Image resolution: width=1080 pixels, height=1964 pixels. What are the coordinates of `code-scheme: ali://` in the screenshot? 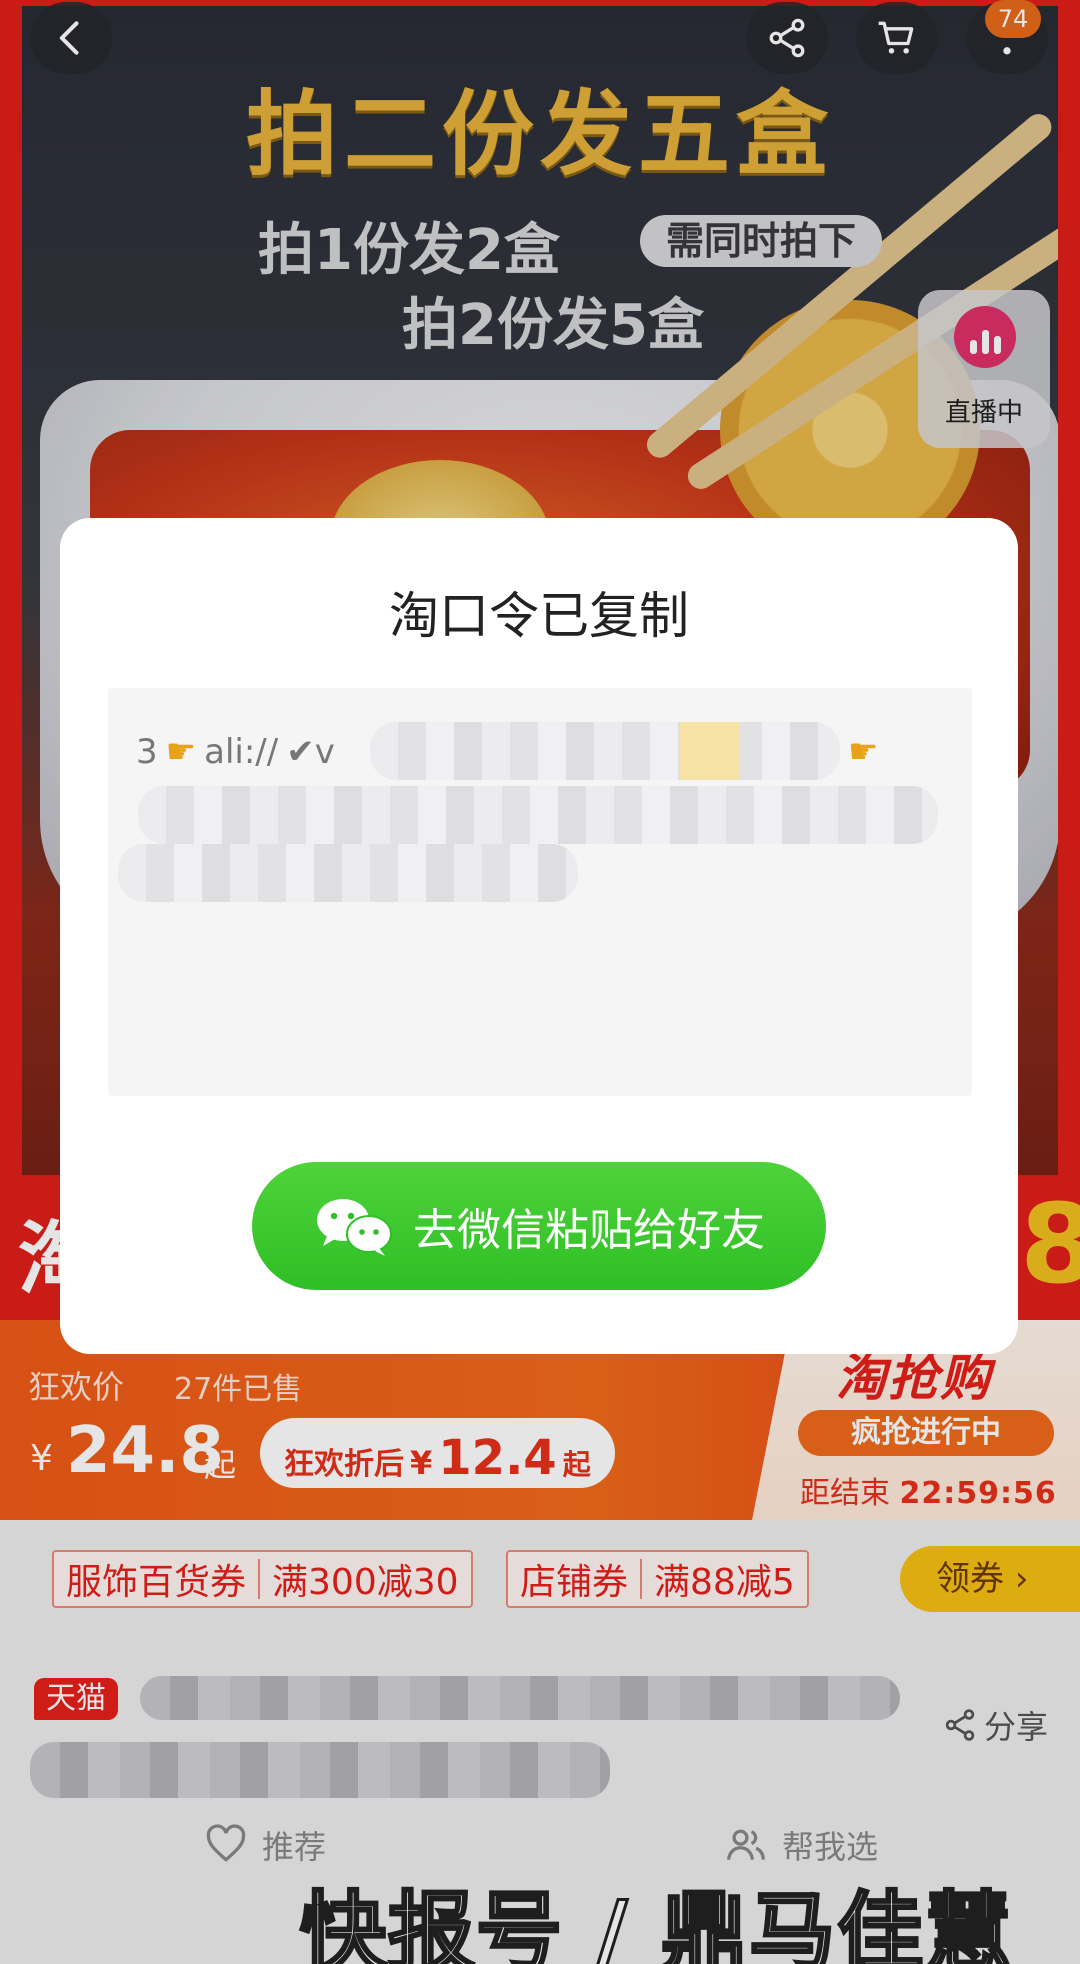 It's located at (241, 752).